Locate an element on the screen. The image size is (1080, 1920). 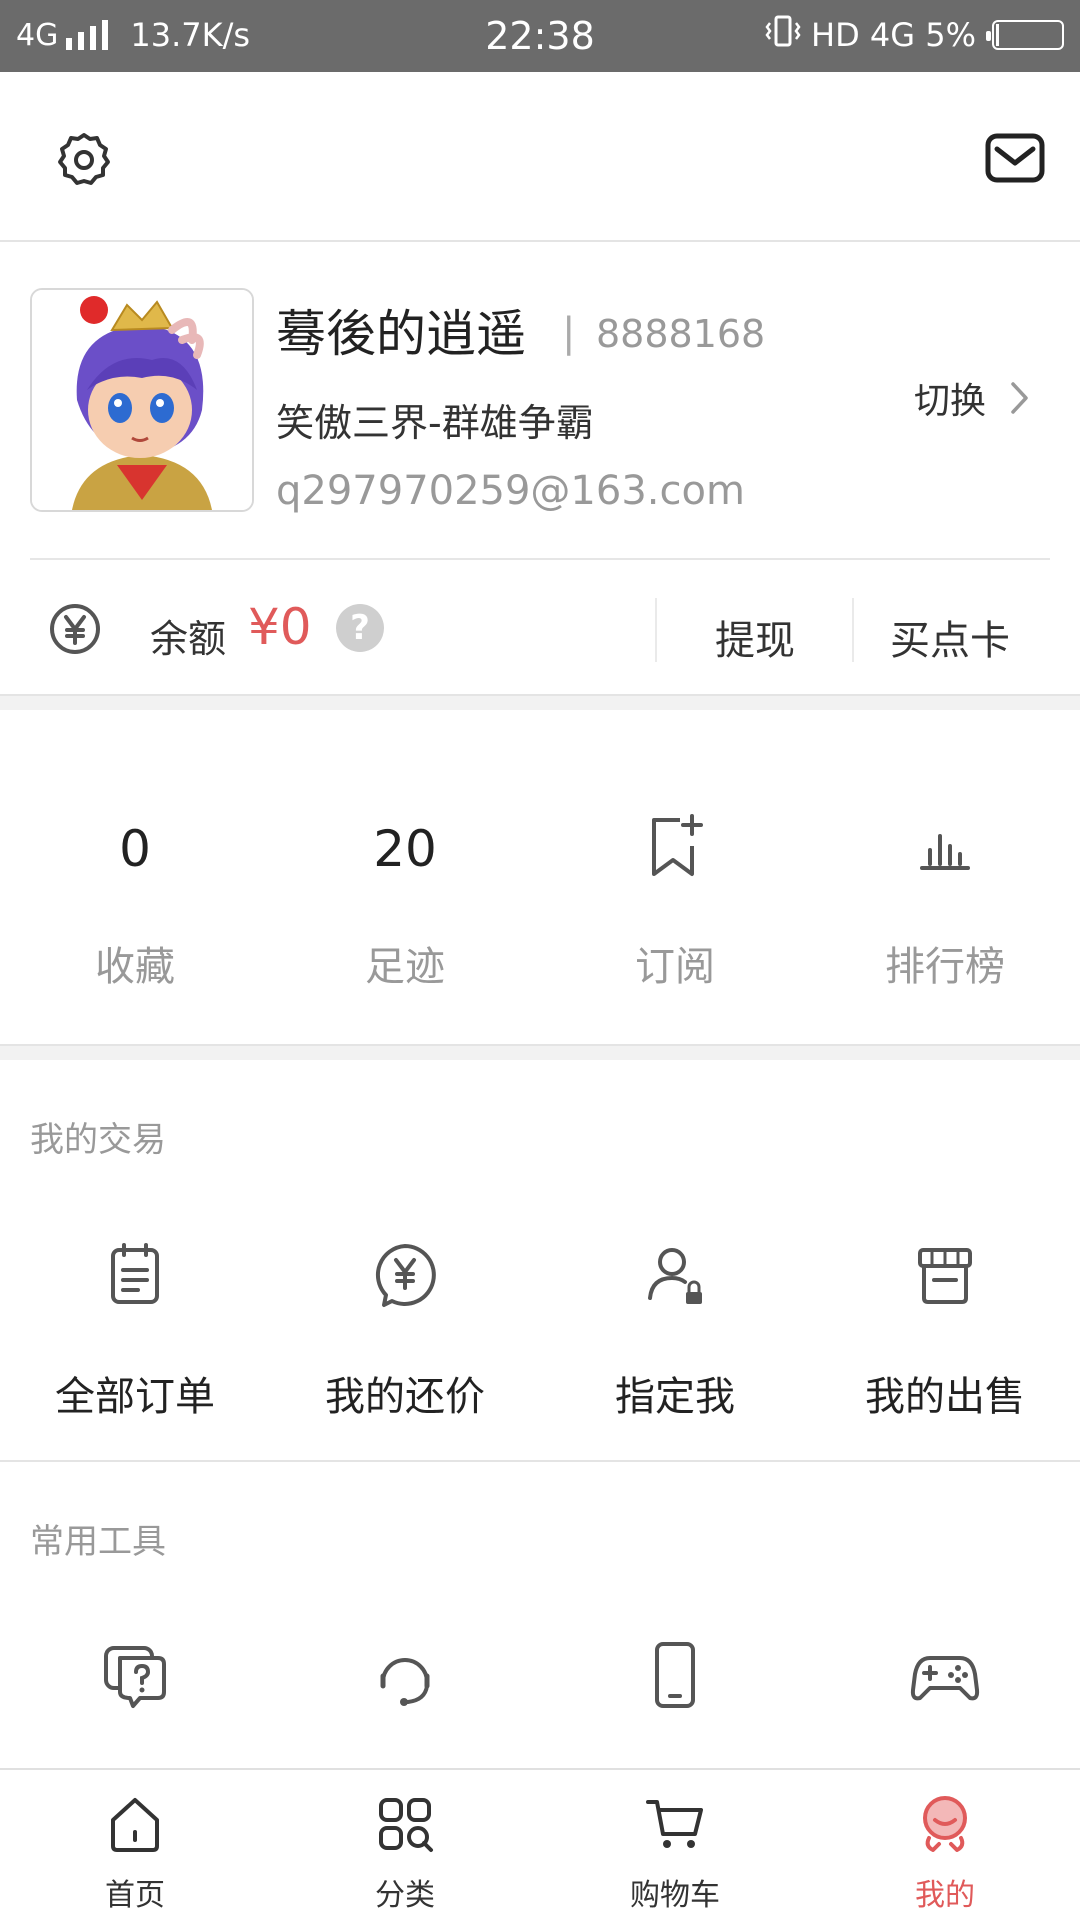
order-list-icon is located at coordinates (135, 1273).